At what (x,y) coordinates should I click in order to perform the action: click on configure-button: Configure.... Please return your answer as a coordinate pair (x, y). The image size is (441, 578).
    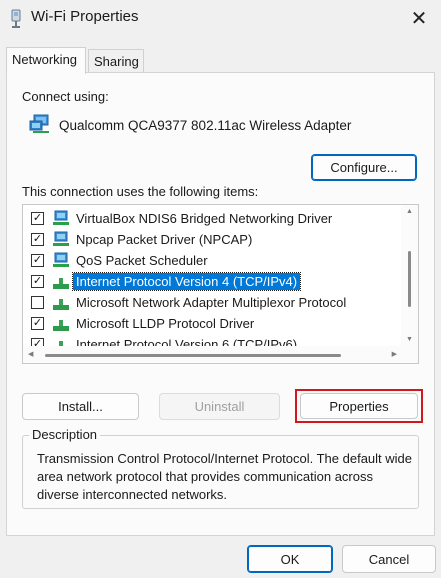
    Looking at the image, I should click on (364, 167).